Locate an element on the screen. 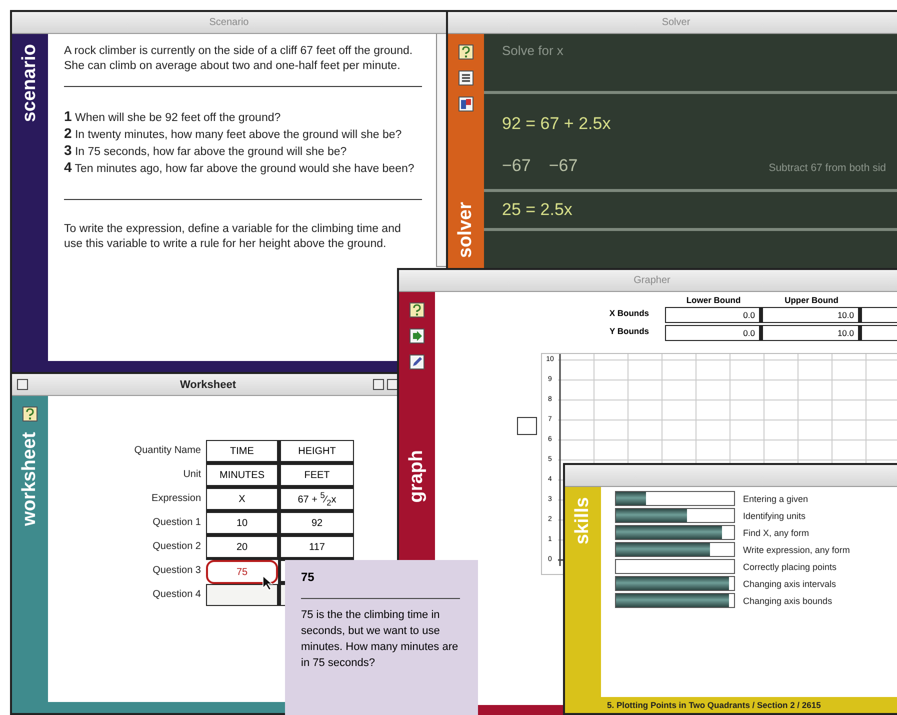  skill-name: Identifying units is located at coordinates (774, 515).